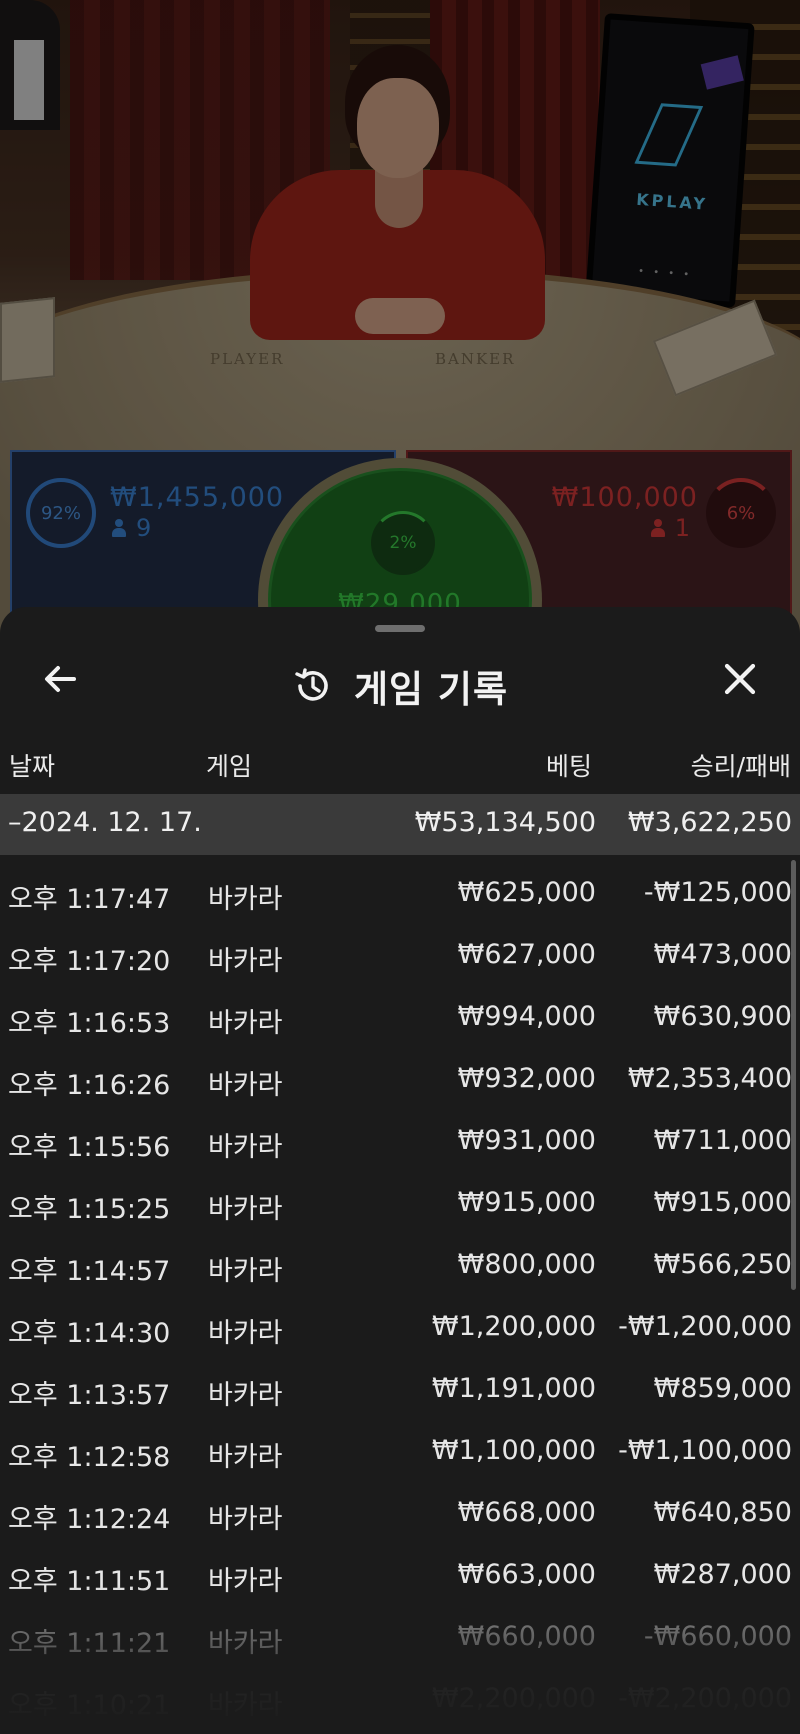 The height and width of the screenshot is (1734, 800). I want to click on row-result: ₩711,000, so click(722, 1140).